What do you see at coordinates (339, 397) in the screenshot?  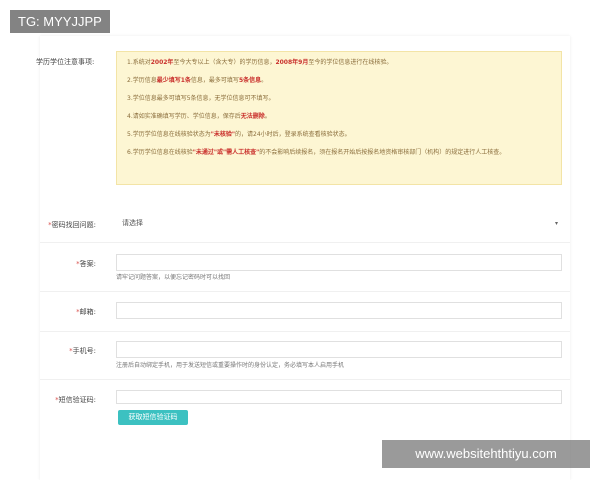 I see `sms-code-input` at bounding box center [339, 397].